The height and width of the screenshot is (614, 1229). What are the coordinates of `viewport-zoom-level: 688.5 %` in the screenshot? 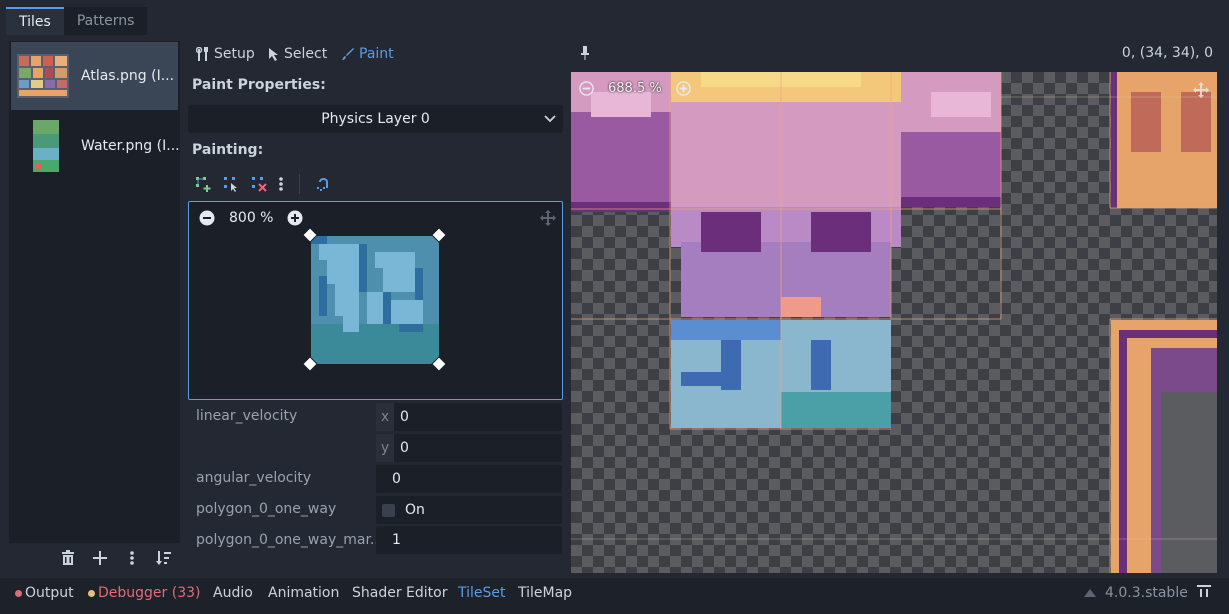 It's located at (635, 88).